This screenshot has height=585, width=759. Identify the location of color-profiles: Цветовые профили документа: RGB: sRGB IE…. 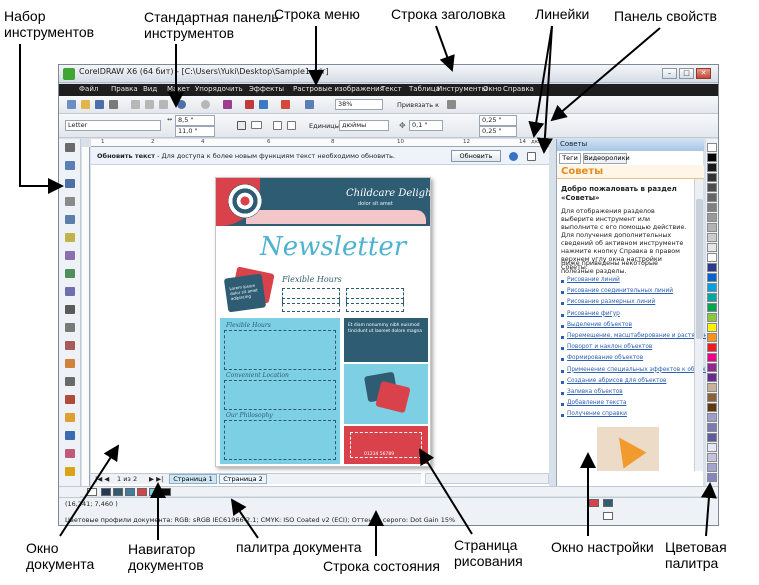
(260, 520).